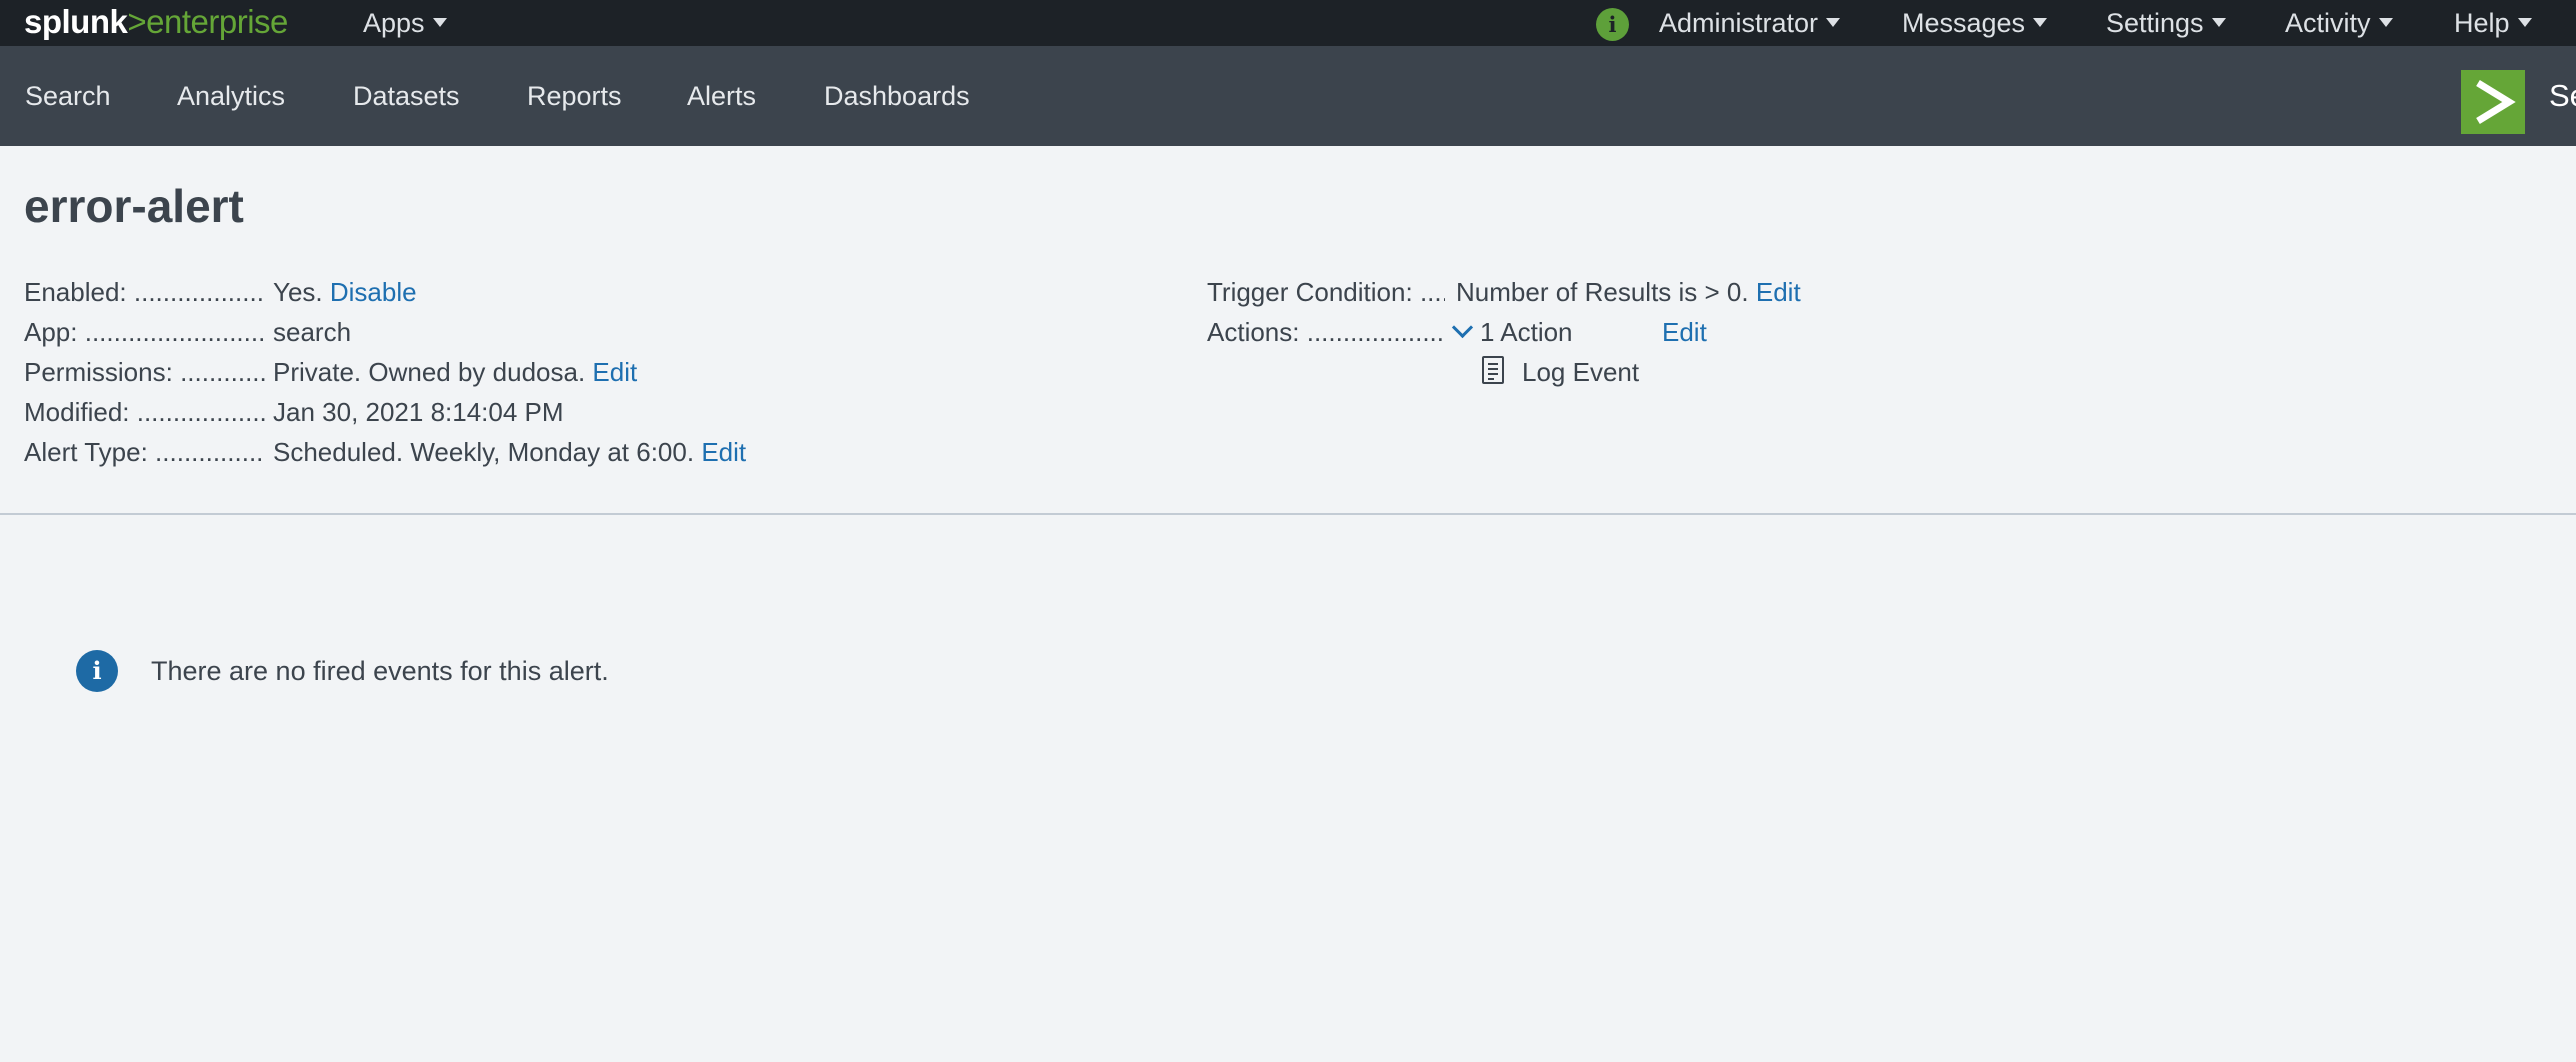 The width and height of the screenshot is (2576, 1062). I want to click on chevron-down-icon, so click(1462, 327).